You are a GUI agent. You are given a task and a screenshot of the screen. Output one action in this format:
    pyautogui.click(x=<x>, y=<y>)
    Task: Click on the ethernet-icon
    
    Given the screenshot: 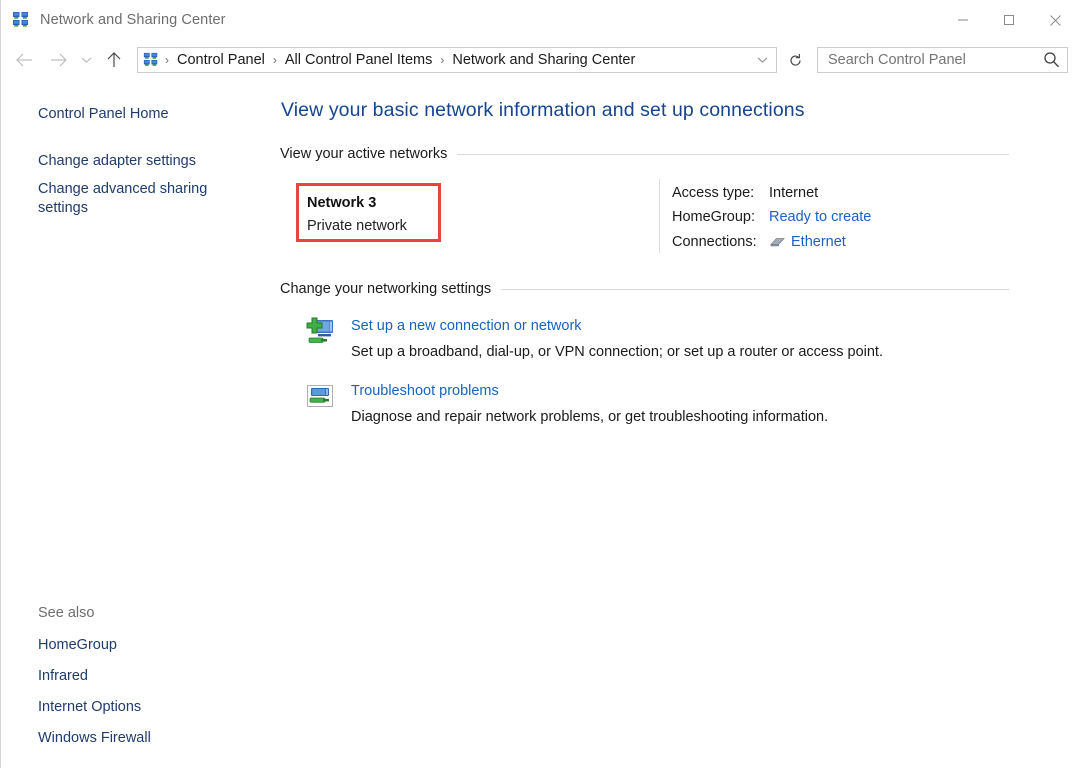 What is the action you would take?
    pyautogui.click(x=777, y=244)
    